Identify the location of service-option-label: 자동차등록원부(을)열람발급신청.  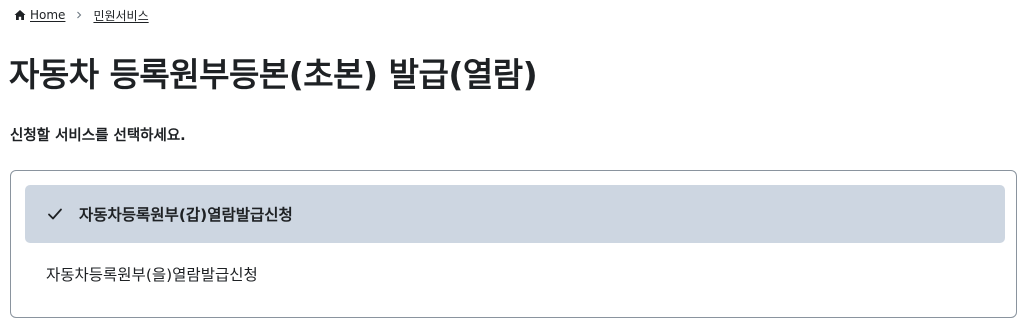
(152, 275).